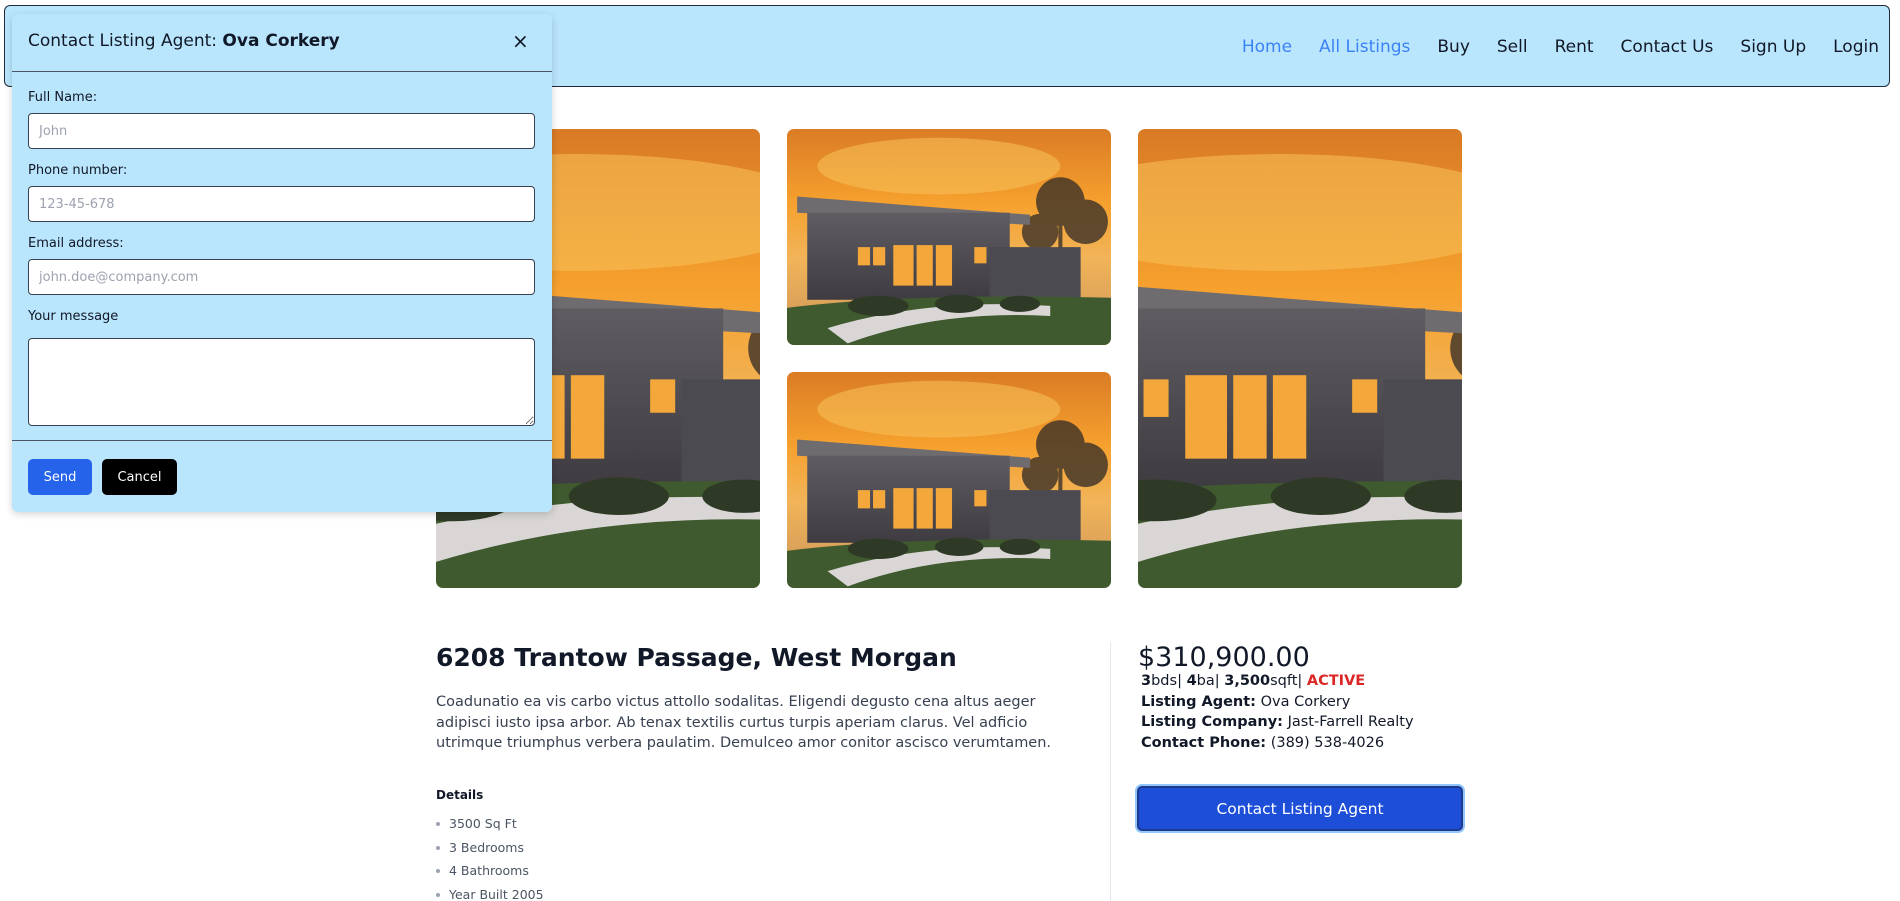 The image size is (1900, 901). What do you see at coordinates (1267, 47) in the screenshot?
I see `nav-home: Home` at bounding box center [1267, 47].